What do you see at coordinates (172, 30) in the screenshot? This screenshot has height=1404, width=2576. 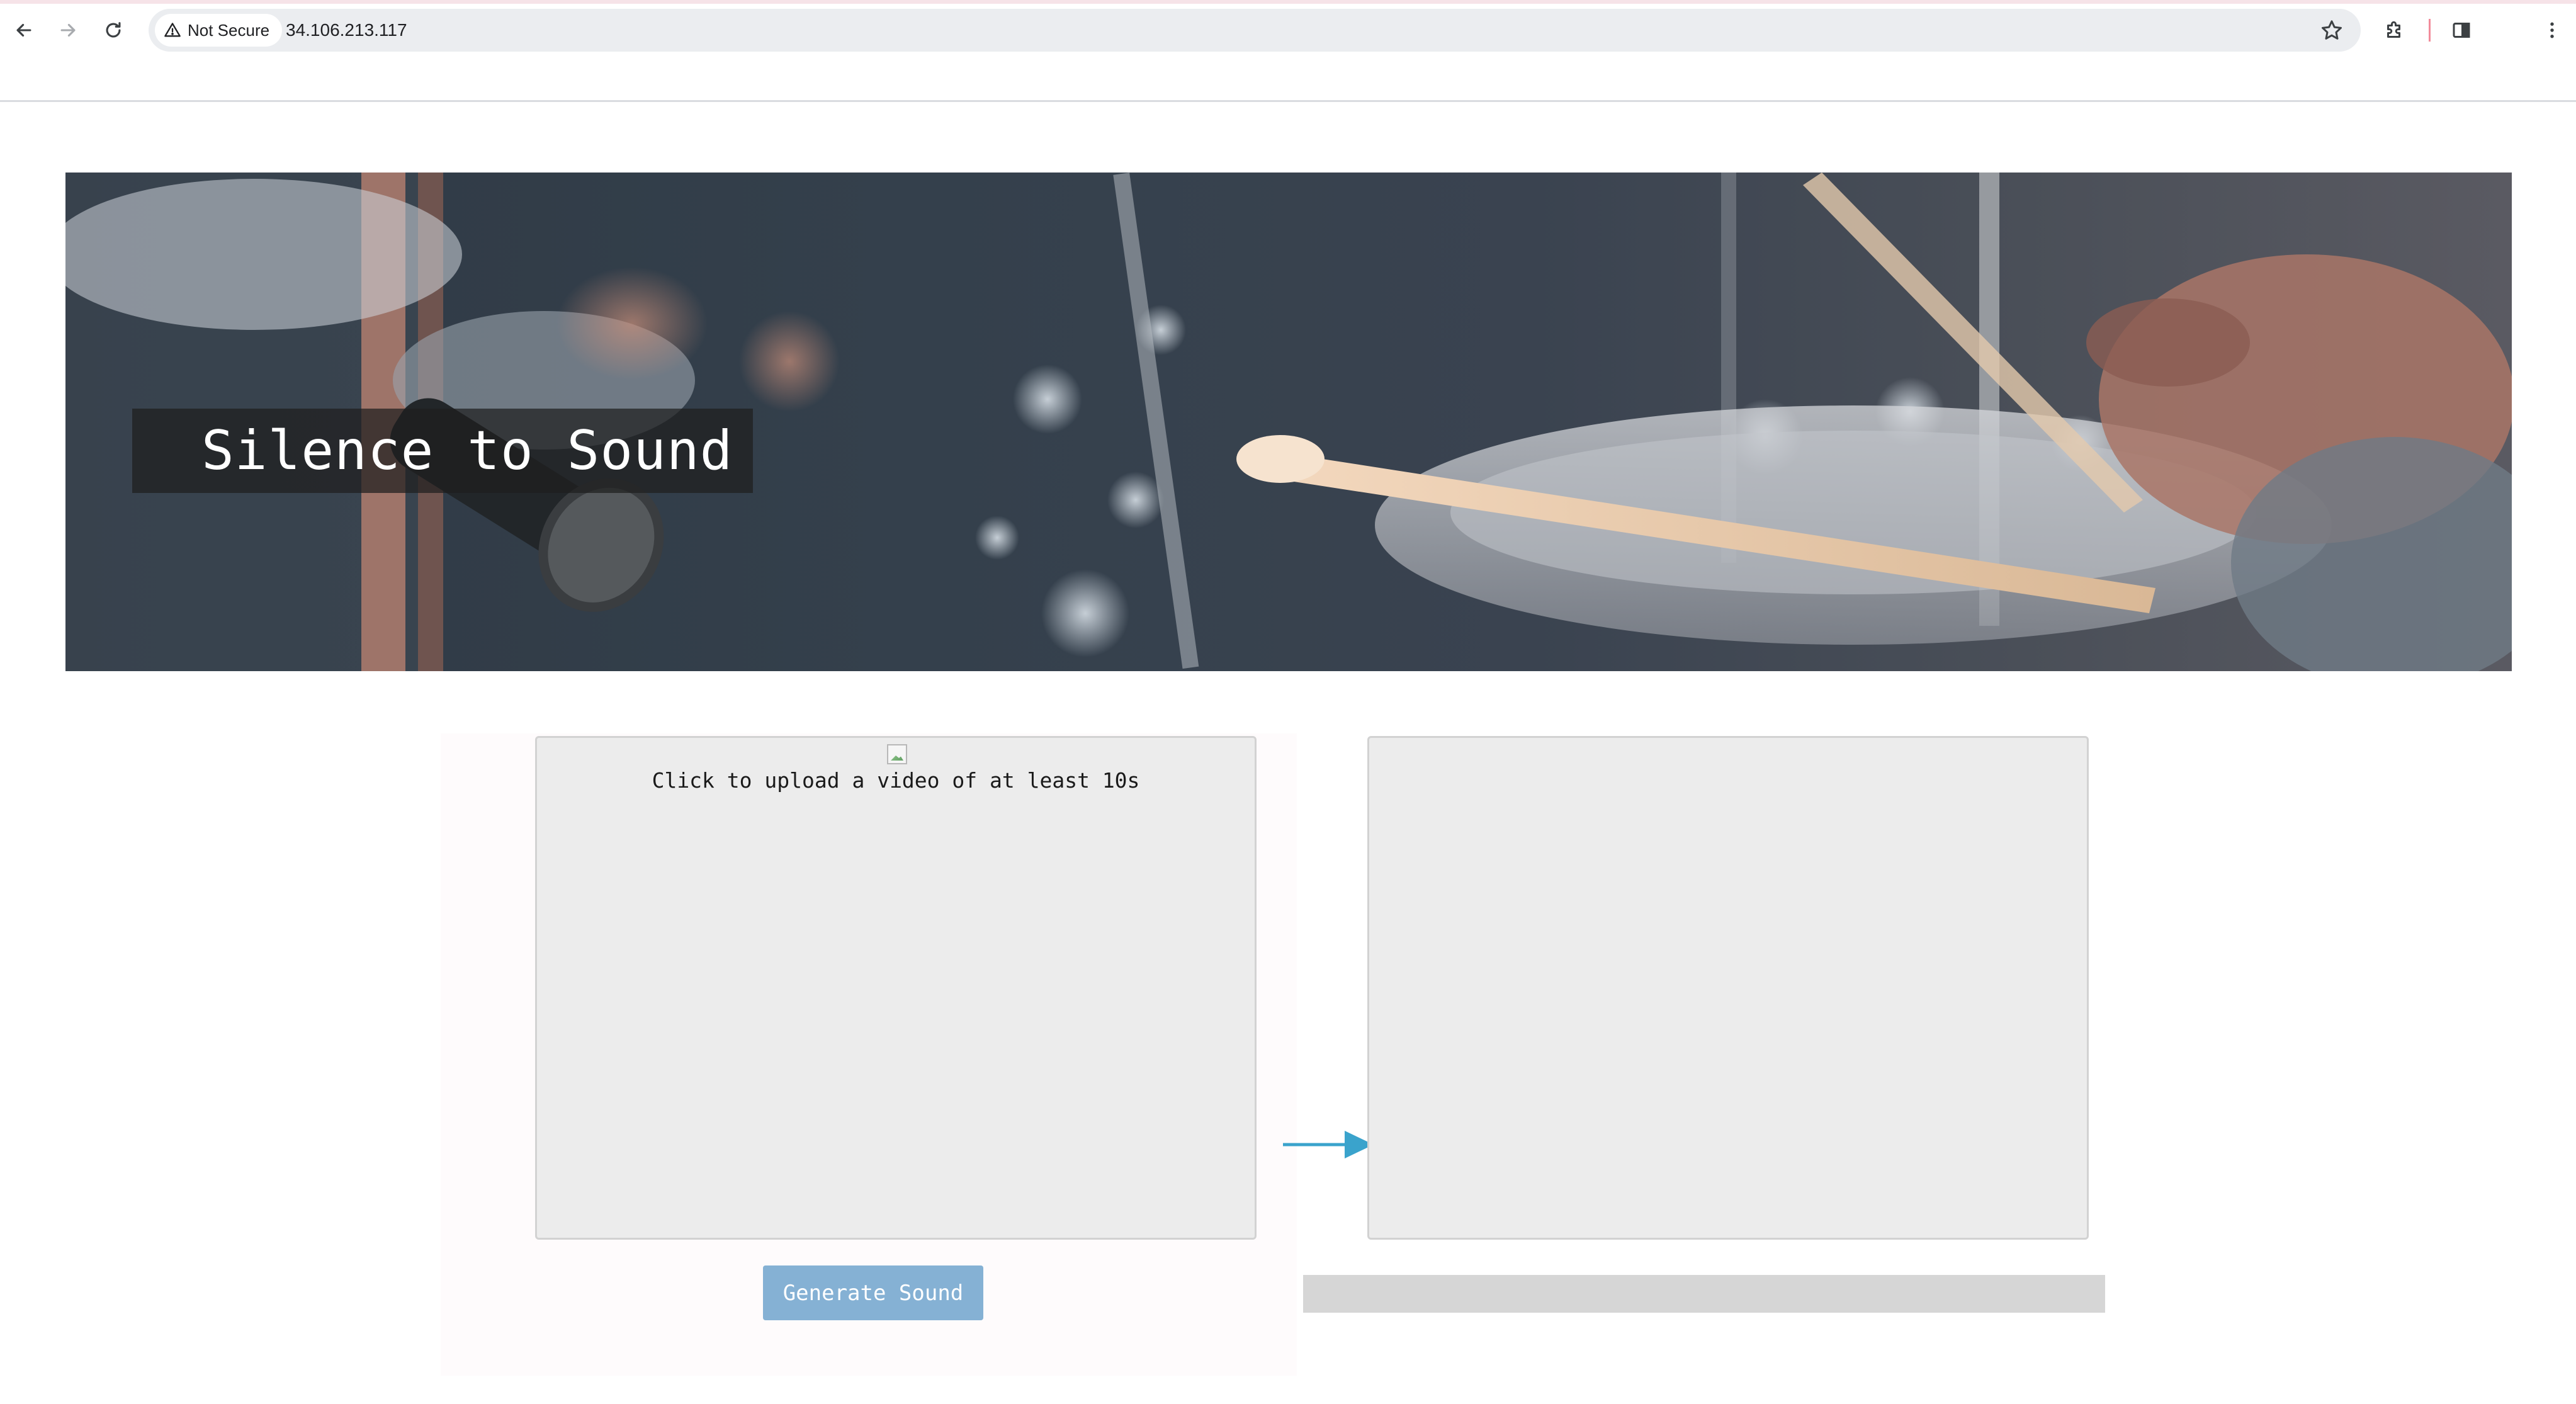 I see `warning-triangle-icon` at bounding box center [172, 30].